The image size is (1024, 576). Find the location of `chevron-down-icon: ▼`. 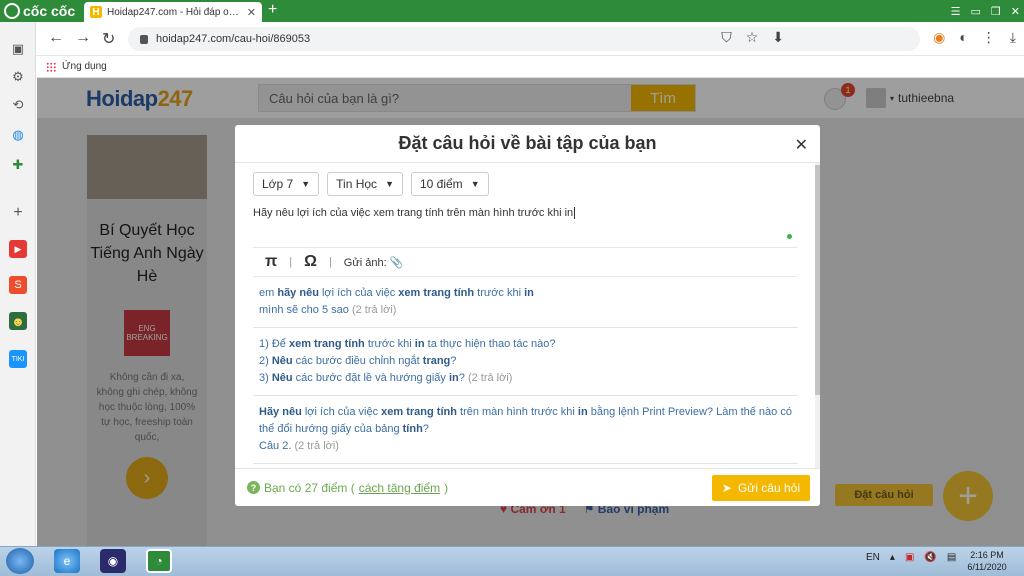

chevron-down-icon: ▼ is located at coordinates (475, 184).